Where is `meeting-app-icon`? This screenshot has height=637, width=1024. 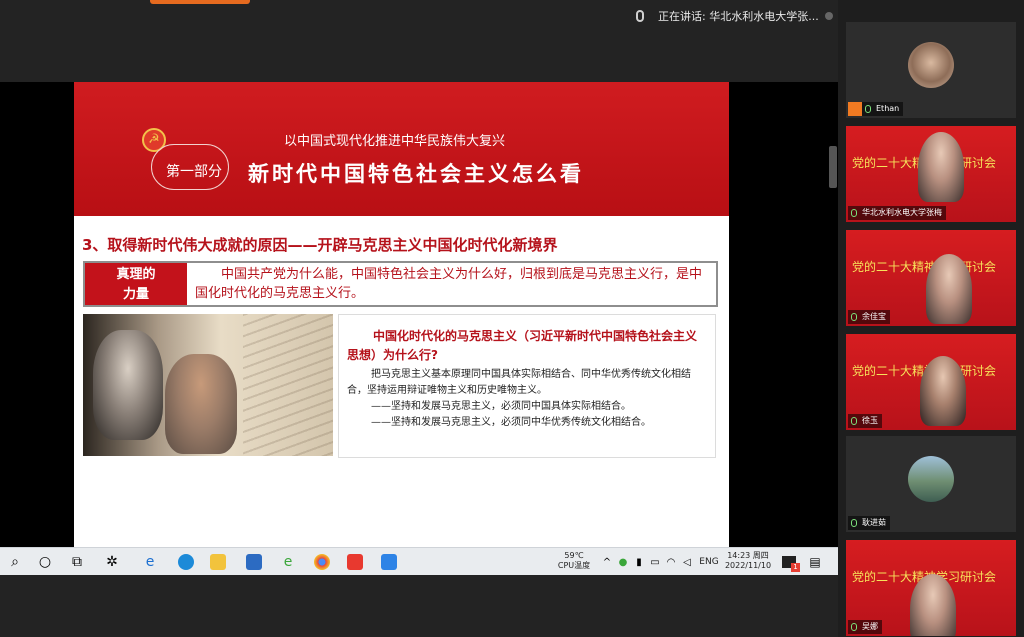
meeting-app-icon is located at coordinates (389, 562).